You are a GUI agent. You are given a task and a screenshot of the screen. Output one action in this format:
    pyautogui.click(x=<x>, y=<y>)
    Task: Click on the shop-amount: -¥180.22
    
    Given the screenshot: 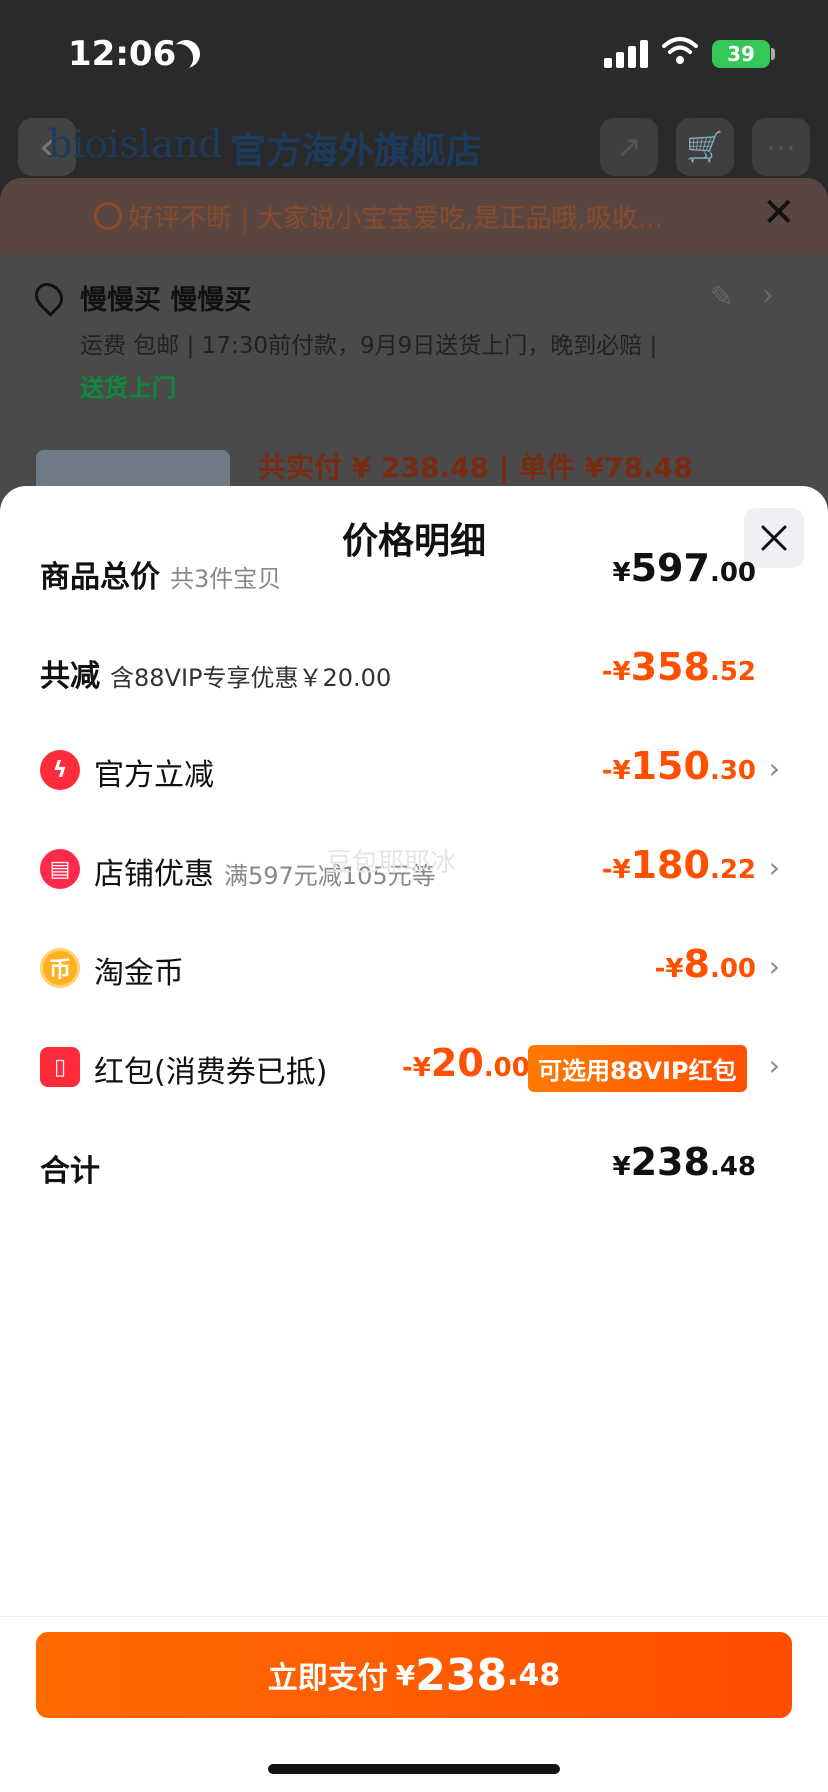 What is the action you would take?
    pyautogui.click(x=679, y=865)
    